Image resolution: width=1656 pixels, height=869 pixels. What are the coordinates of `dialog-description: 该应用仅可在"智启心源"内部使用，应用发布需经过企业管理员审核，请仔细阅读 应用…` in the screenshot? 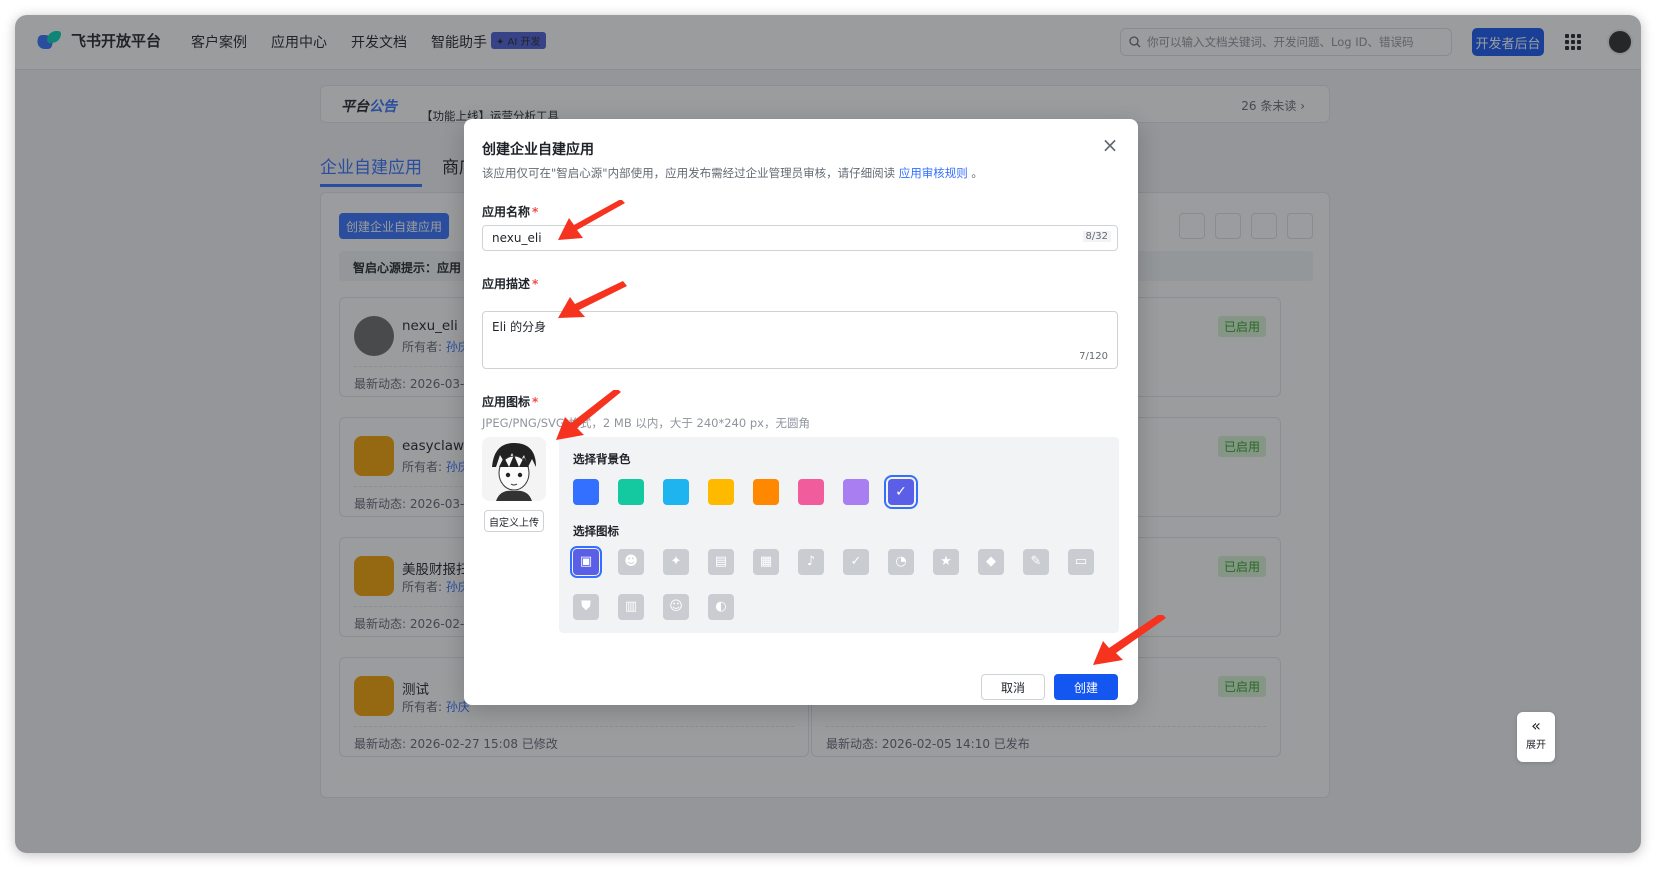 It's located at (732, 173).